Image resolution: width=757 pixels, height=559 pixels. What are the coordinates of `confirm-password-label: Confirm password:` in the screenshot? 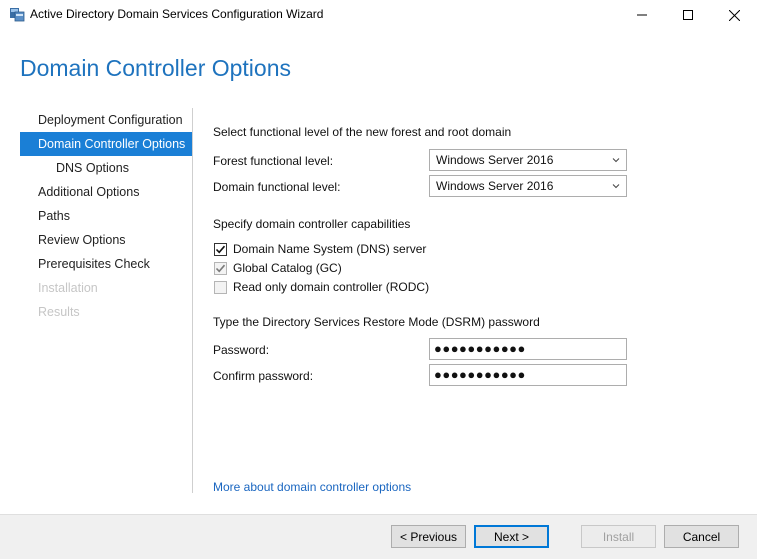 It's located at (263, 376).